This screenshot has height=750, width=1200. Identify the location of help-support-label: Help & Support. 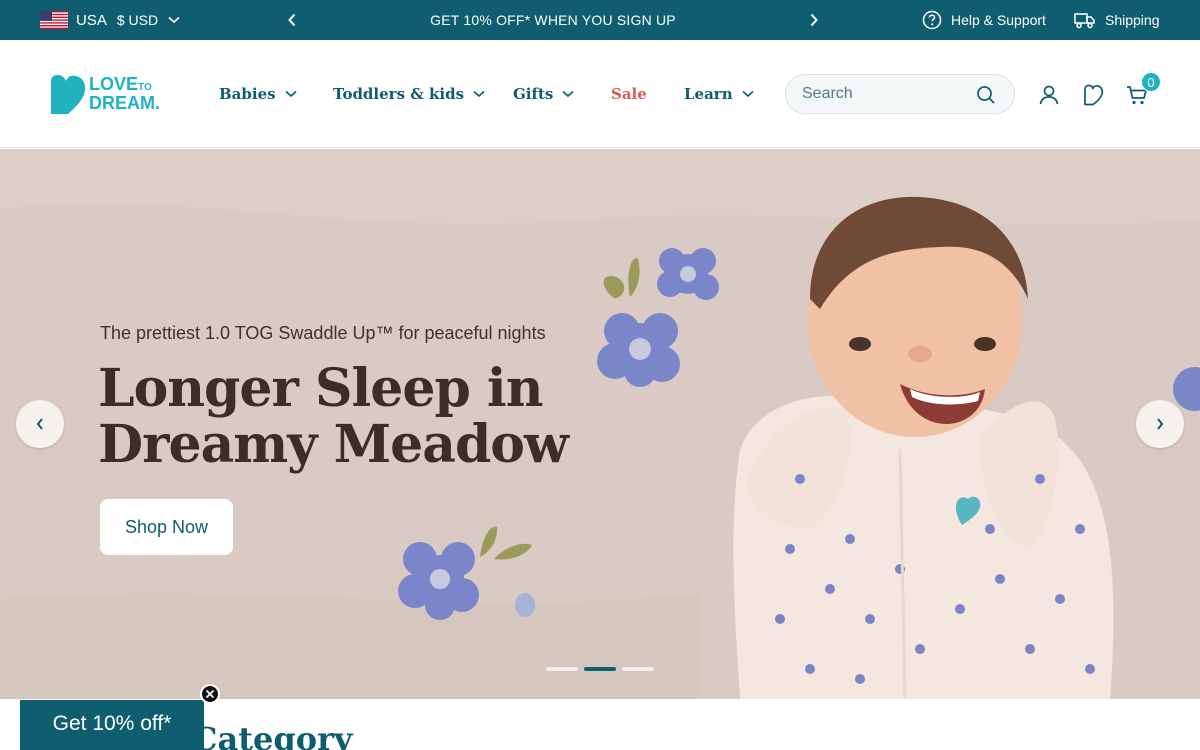
(998, 20).